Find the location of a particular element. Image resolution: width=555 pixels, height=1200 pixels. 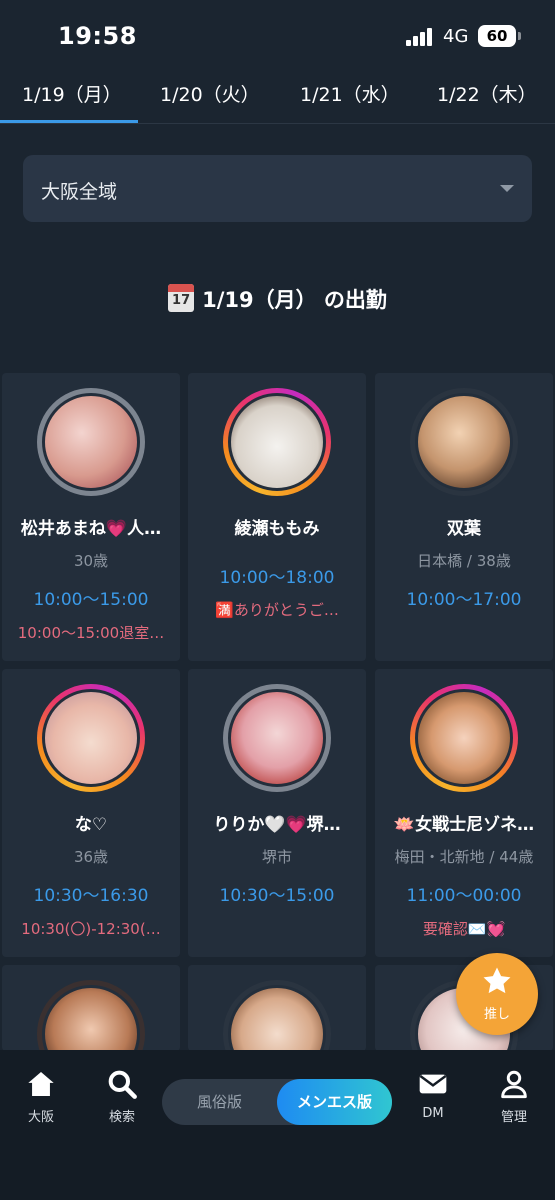

battery-tip is located at coordinates (519, 36).